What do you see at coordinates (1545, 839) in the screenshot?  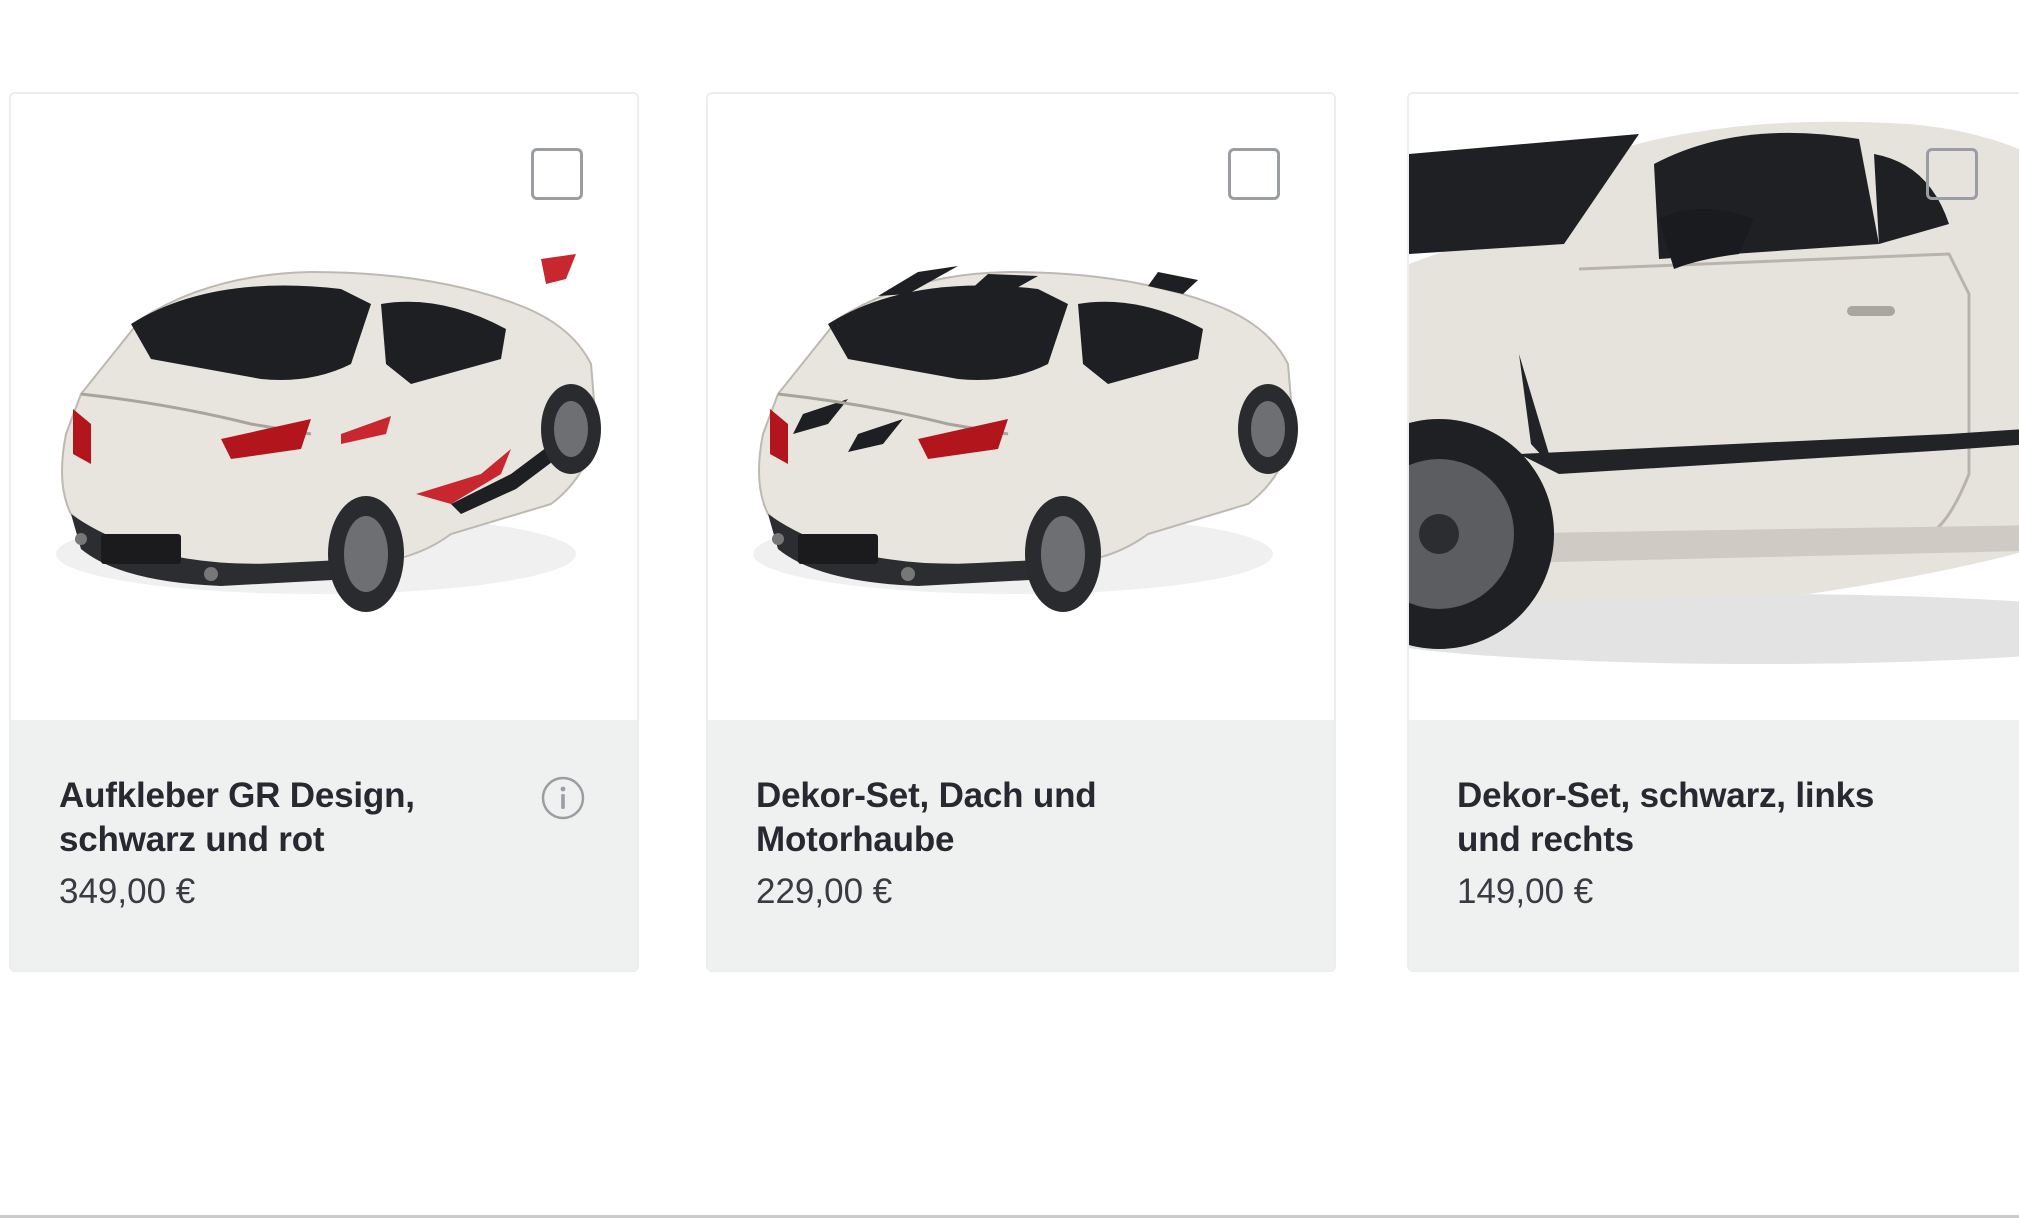 I see `product-title-line2: und rechts` at bounding box center [1545, 839].